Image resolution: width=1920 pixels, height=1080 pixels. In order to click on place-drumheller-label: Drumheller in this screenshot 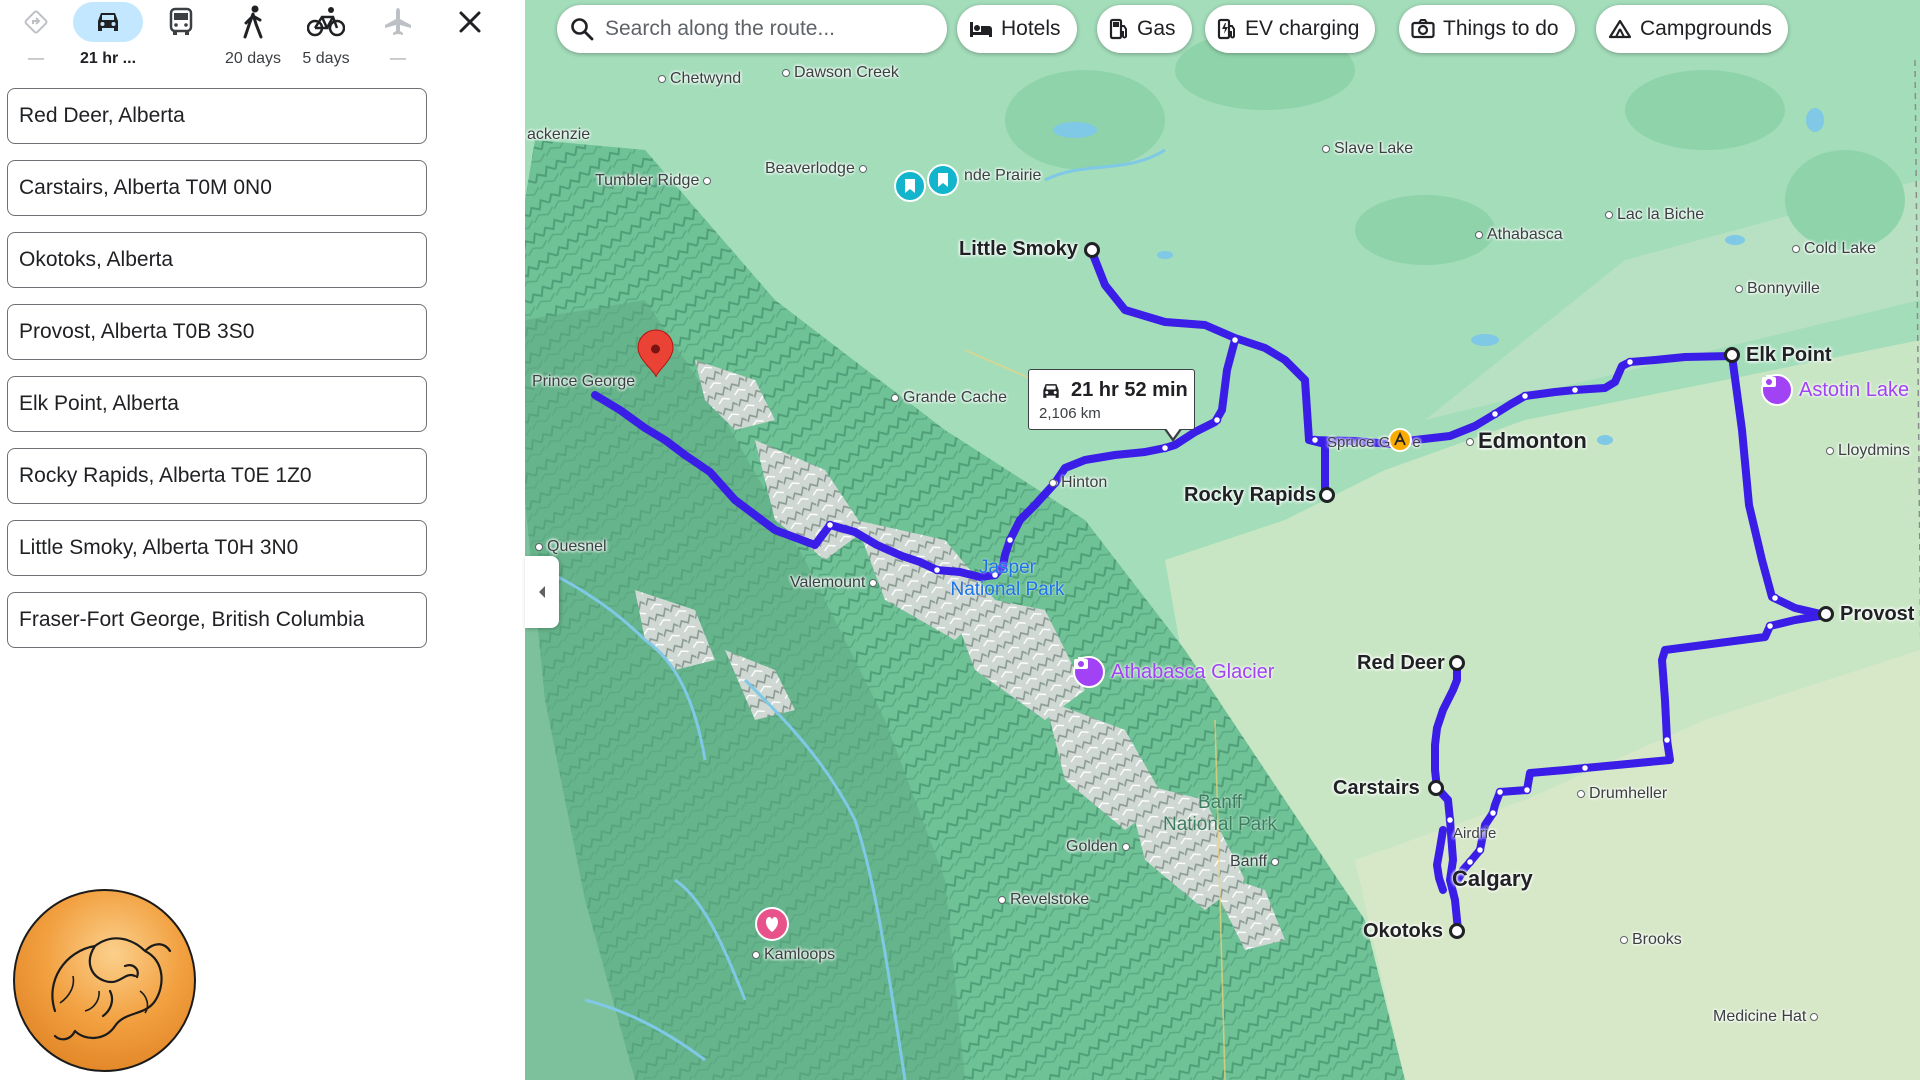, I will do `click(1628, 793)`.